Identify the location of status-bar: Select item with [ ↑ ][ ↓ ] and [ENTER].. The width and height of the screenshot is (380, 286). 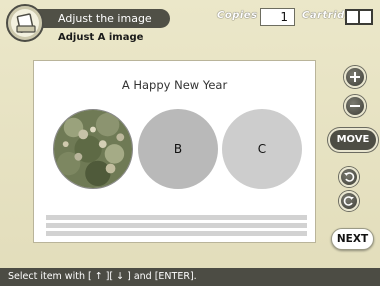
(190, 277).